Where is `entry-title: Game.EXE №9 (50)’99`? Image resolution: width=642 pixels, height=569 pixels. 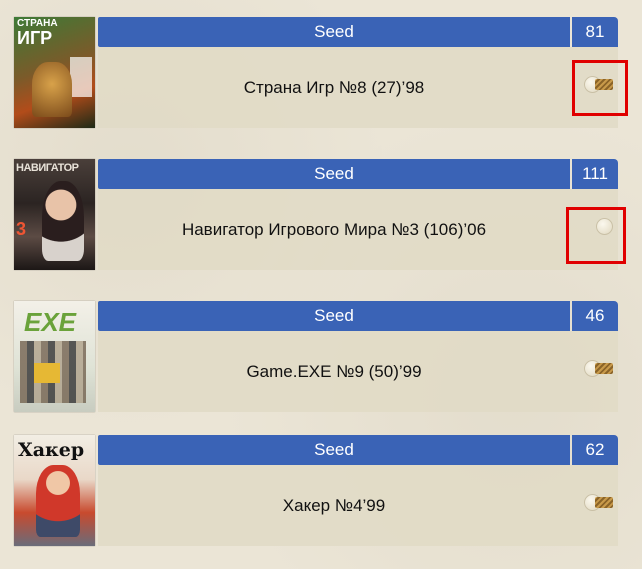 entry-title: Game.EXE №9 (50)’99 is located at coordinates (334, 371).